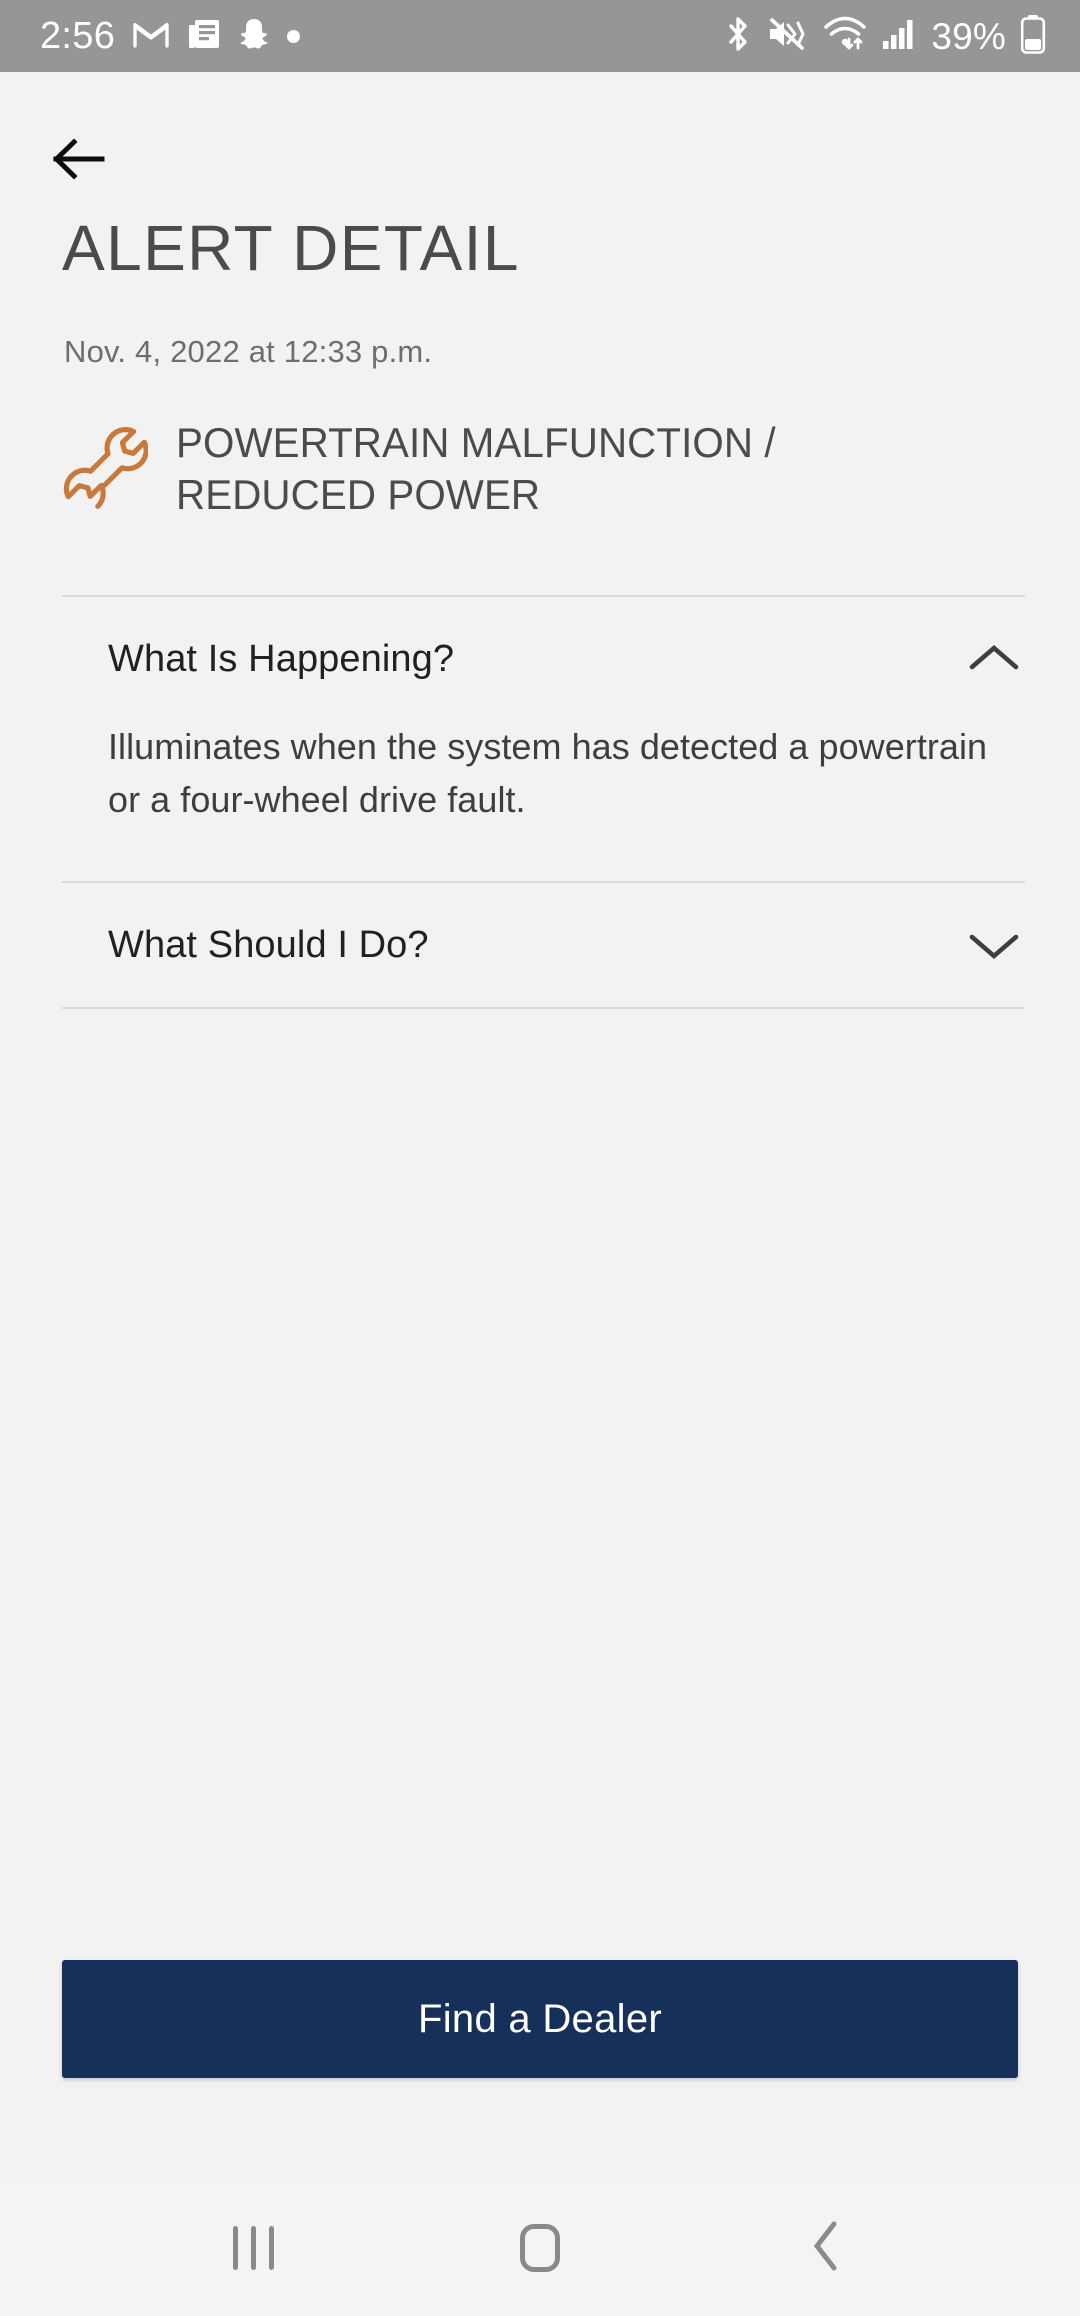 This screenshot has width=1080, height=2316. I want to click on accordion-label: What Is Happening?, so click(281, 659).